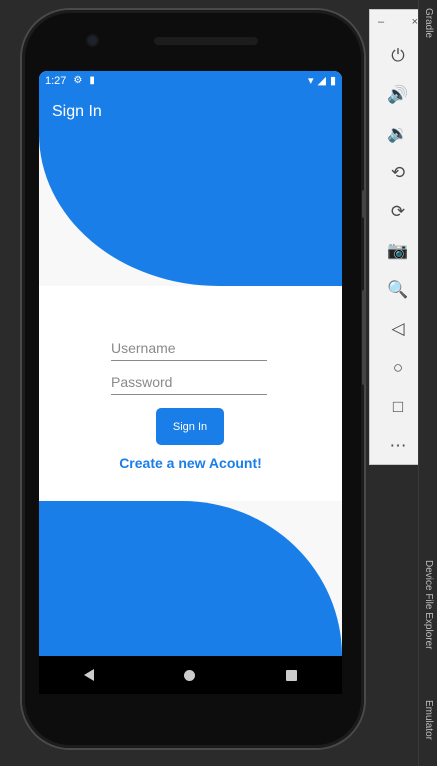 This screenshot has height=766, width=437. Describe the element at coordinates (428, 23) in the screenshot. I see `gradle-tab: Gradle` at that location.